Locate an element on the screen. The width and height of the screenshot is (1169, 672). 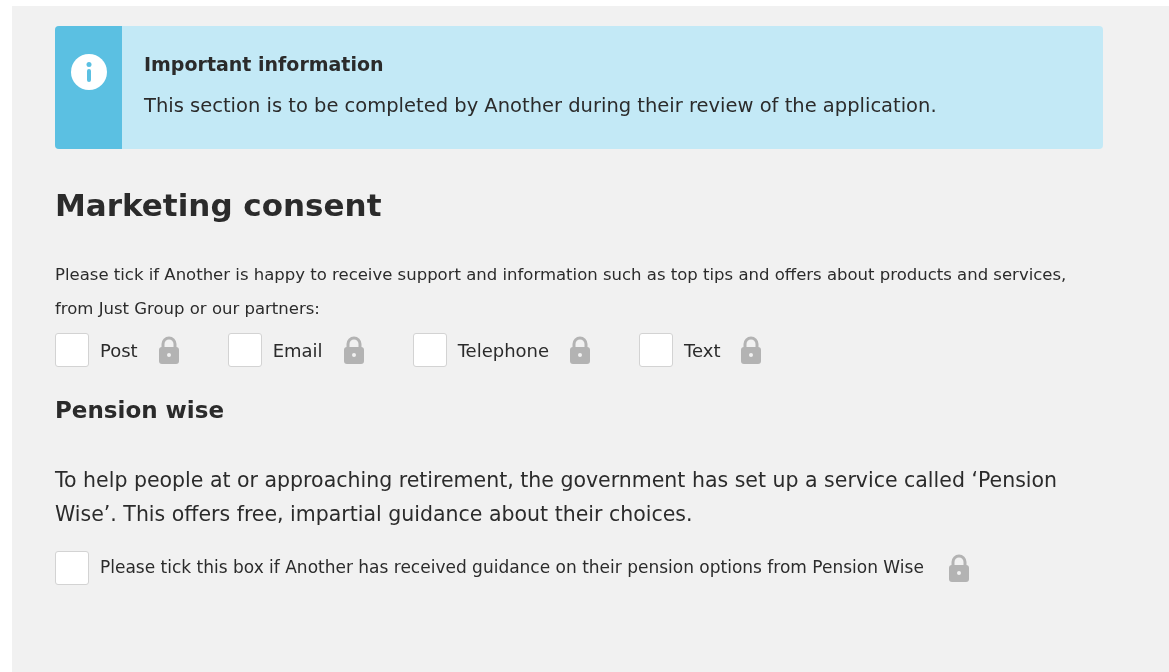
section-heading: Marketing consent is located at coordinates (219, 206).